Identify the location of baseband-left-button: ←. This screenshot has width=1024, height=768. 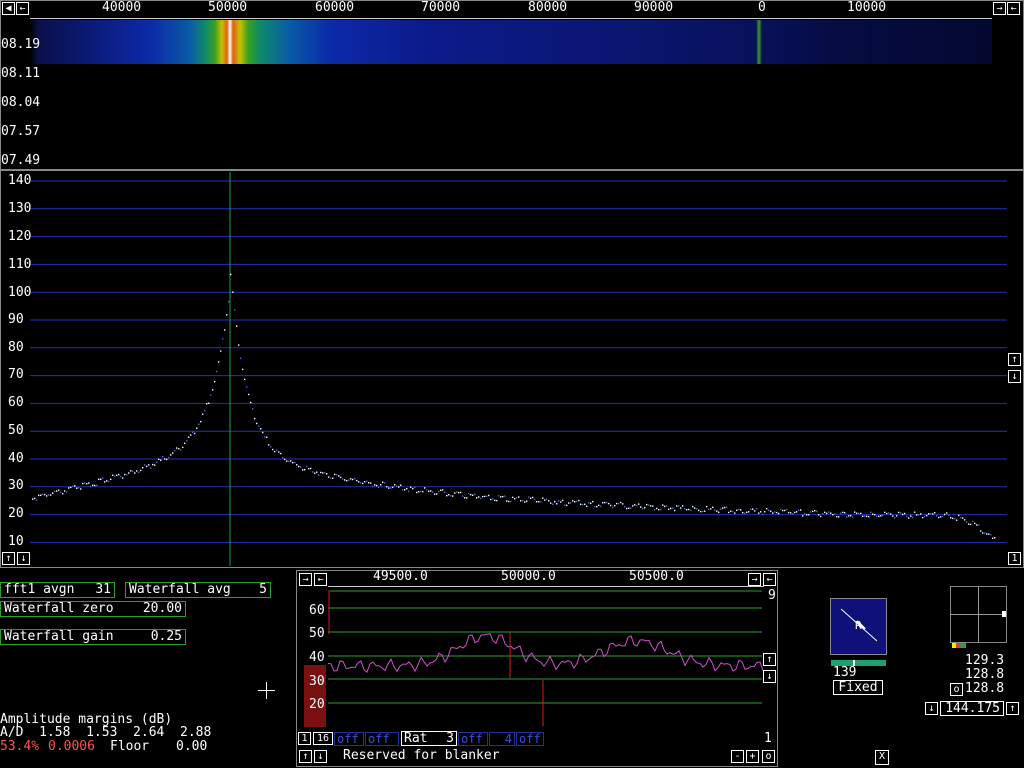
(320, 579).